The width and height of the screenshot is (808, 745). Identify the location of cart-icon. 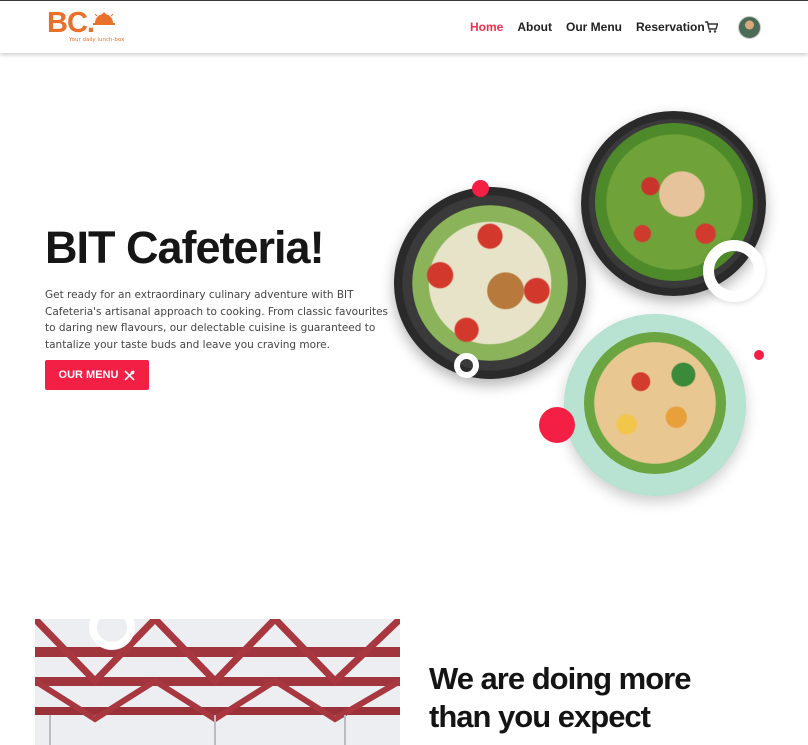
(711, 27).